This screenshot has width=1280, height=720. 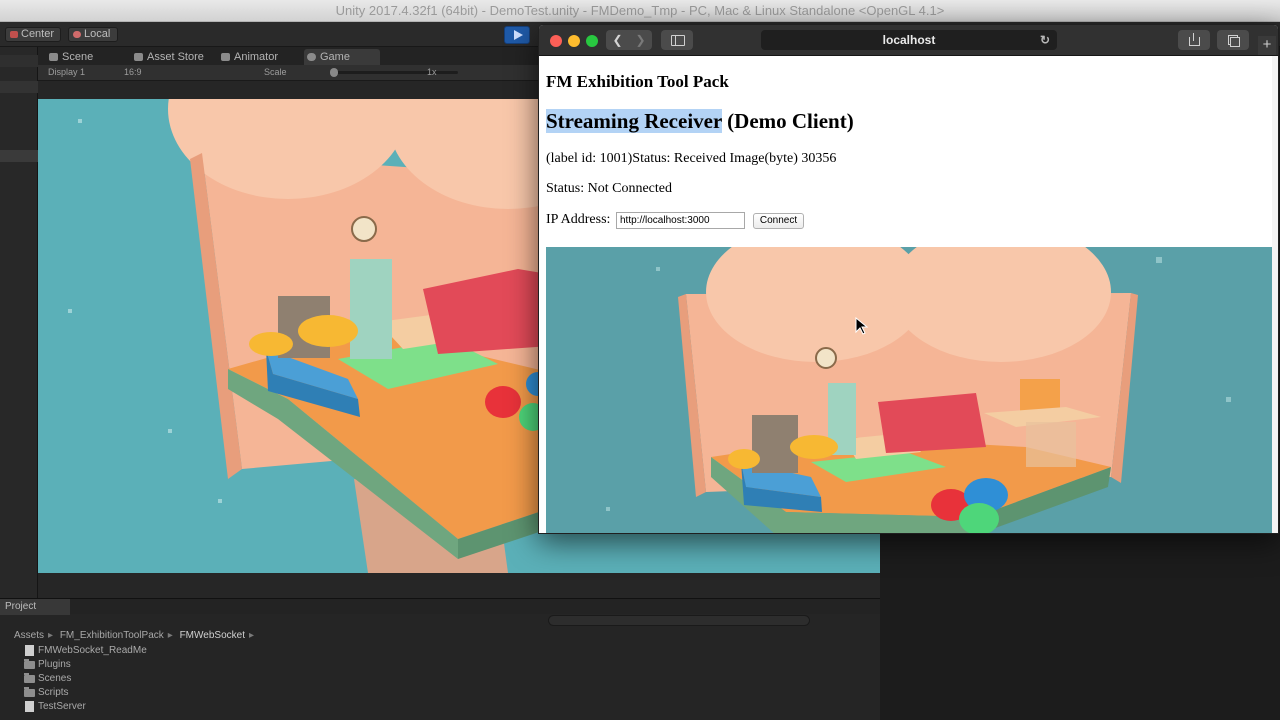 I want to click on project-search-input, so click(x=679, y=620).